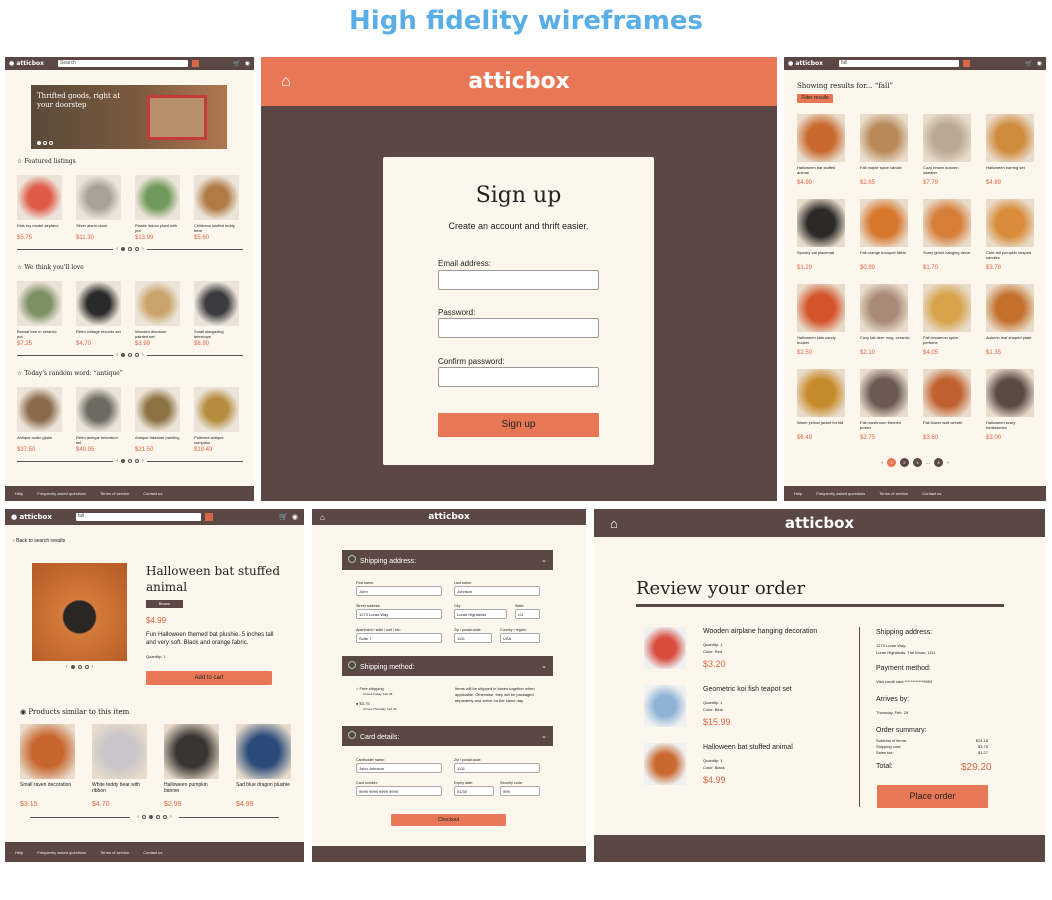 This screenshot has width=1052, height=900. What do you see at coordinates (518, 425) in the screenshot?
I see `signup-button: Sign up` at bounding box center [518, 425].